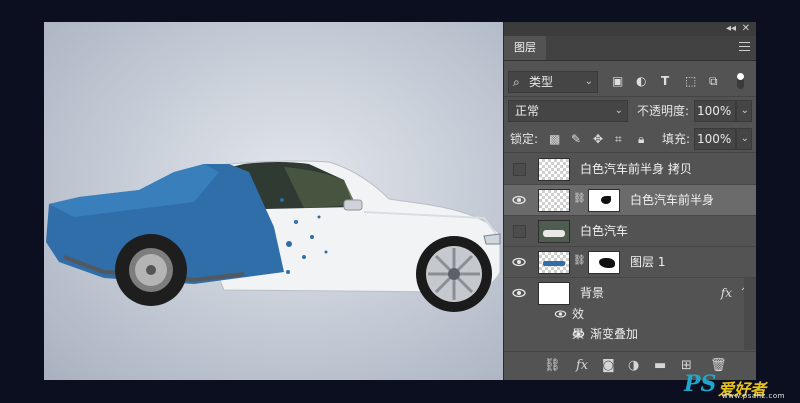 This screenshot has height=403, width=800. What do you see at coordinates (576, 139) in the screenshot?
I see `lock-paint-icon: ✎` at bounding box center [576, 139].